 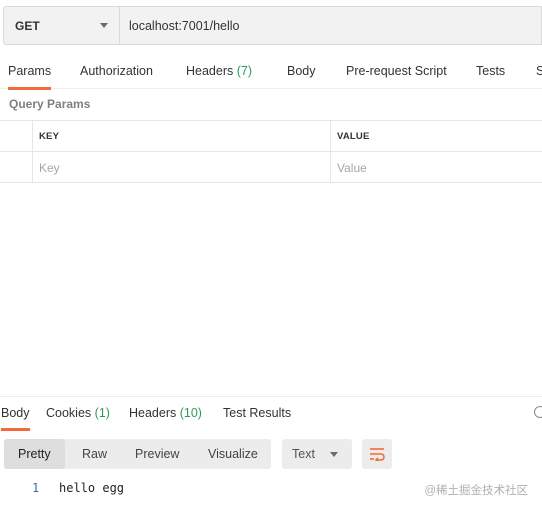 What do you see at coordinates (182, 167) in the screenshot?
I see `key-input: Key` at bounding box center [182, 167].